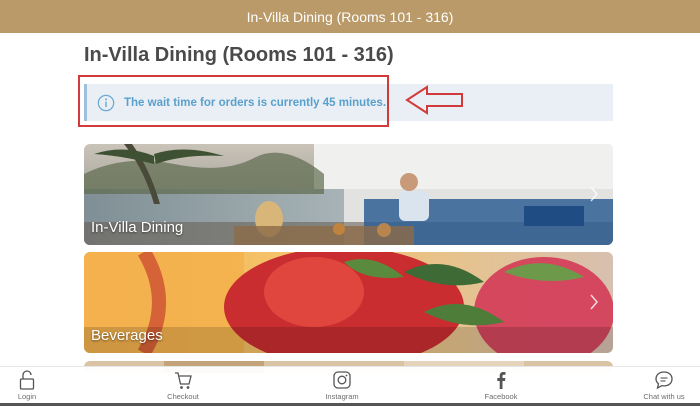 The width and height of the screenshot is (700, 406). Describe the element at coordinates (342, 380) in the screenshot. I see `instagram-icon` at that location.